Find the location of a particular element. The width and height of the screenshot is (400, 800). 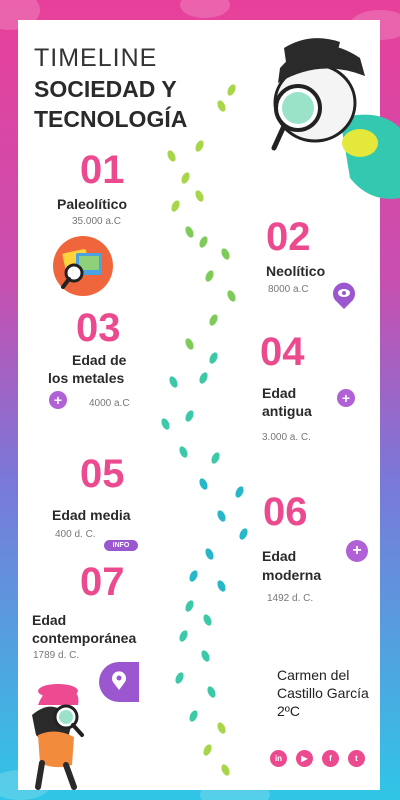

item-04-era-line2: antigua is located at coordinates (287, 411).